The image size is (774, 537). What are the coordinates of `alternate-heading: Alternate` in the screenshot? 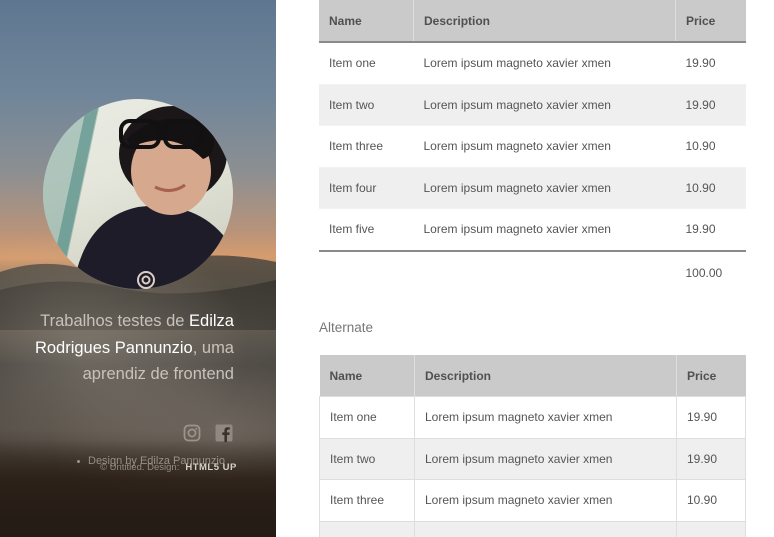 It's located at (346, 327).